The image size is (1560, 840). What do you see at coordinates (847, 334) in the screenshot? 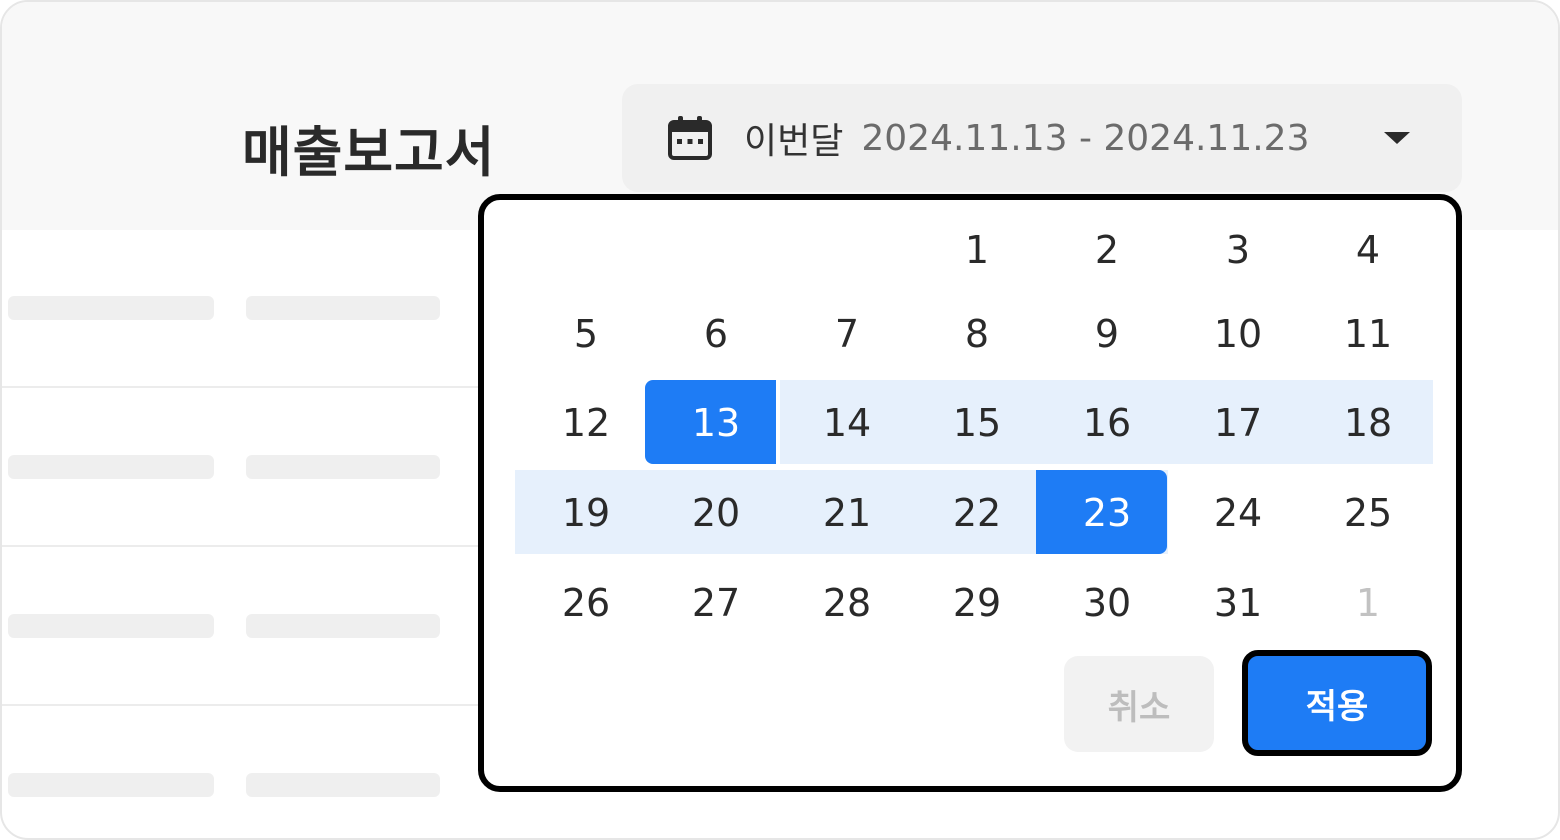
I see `calendar-day: 7` at bounding box center [847, 334].